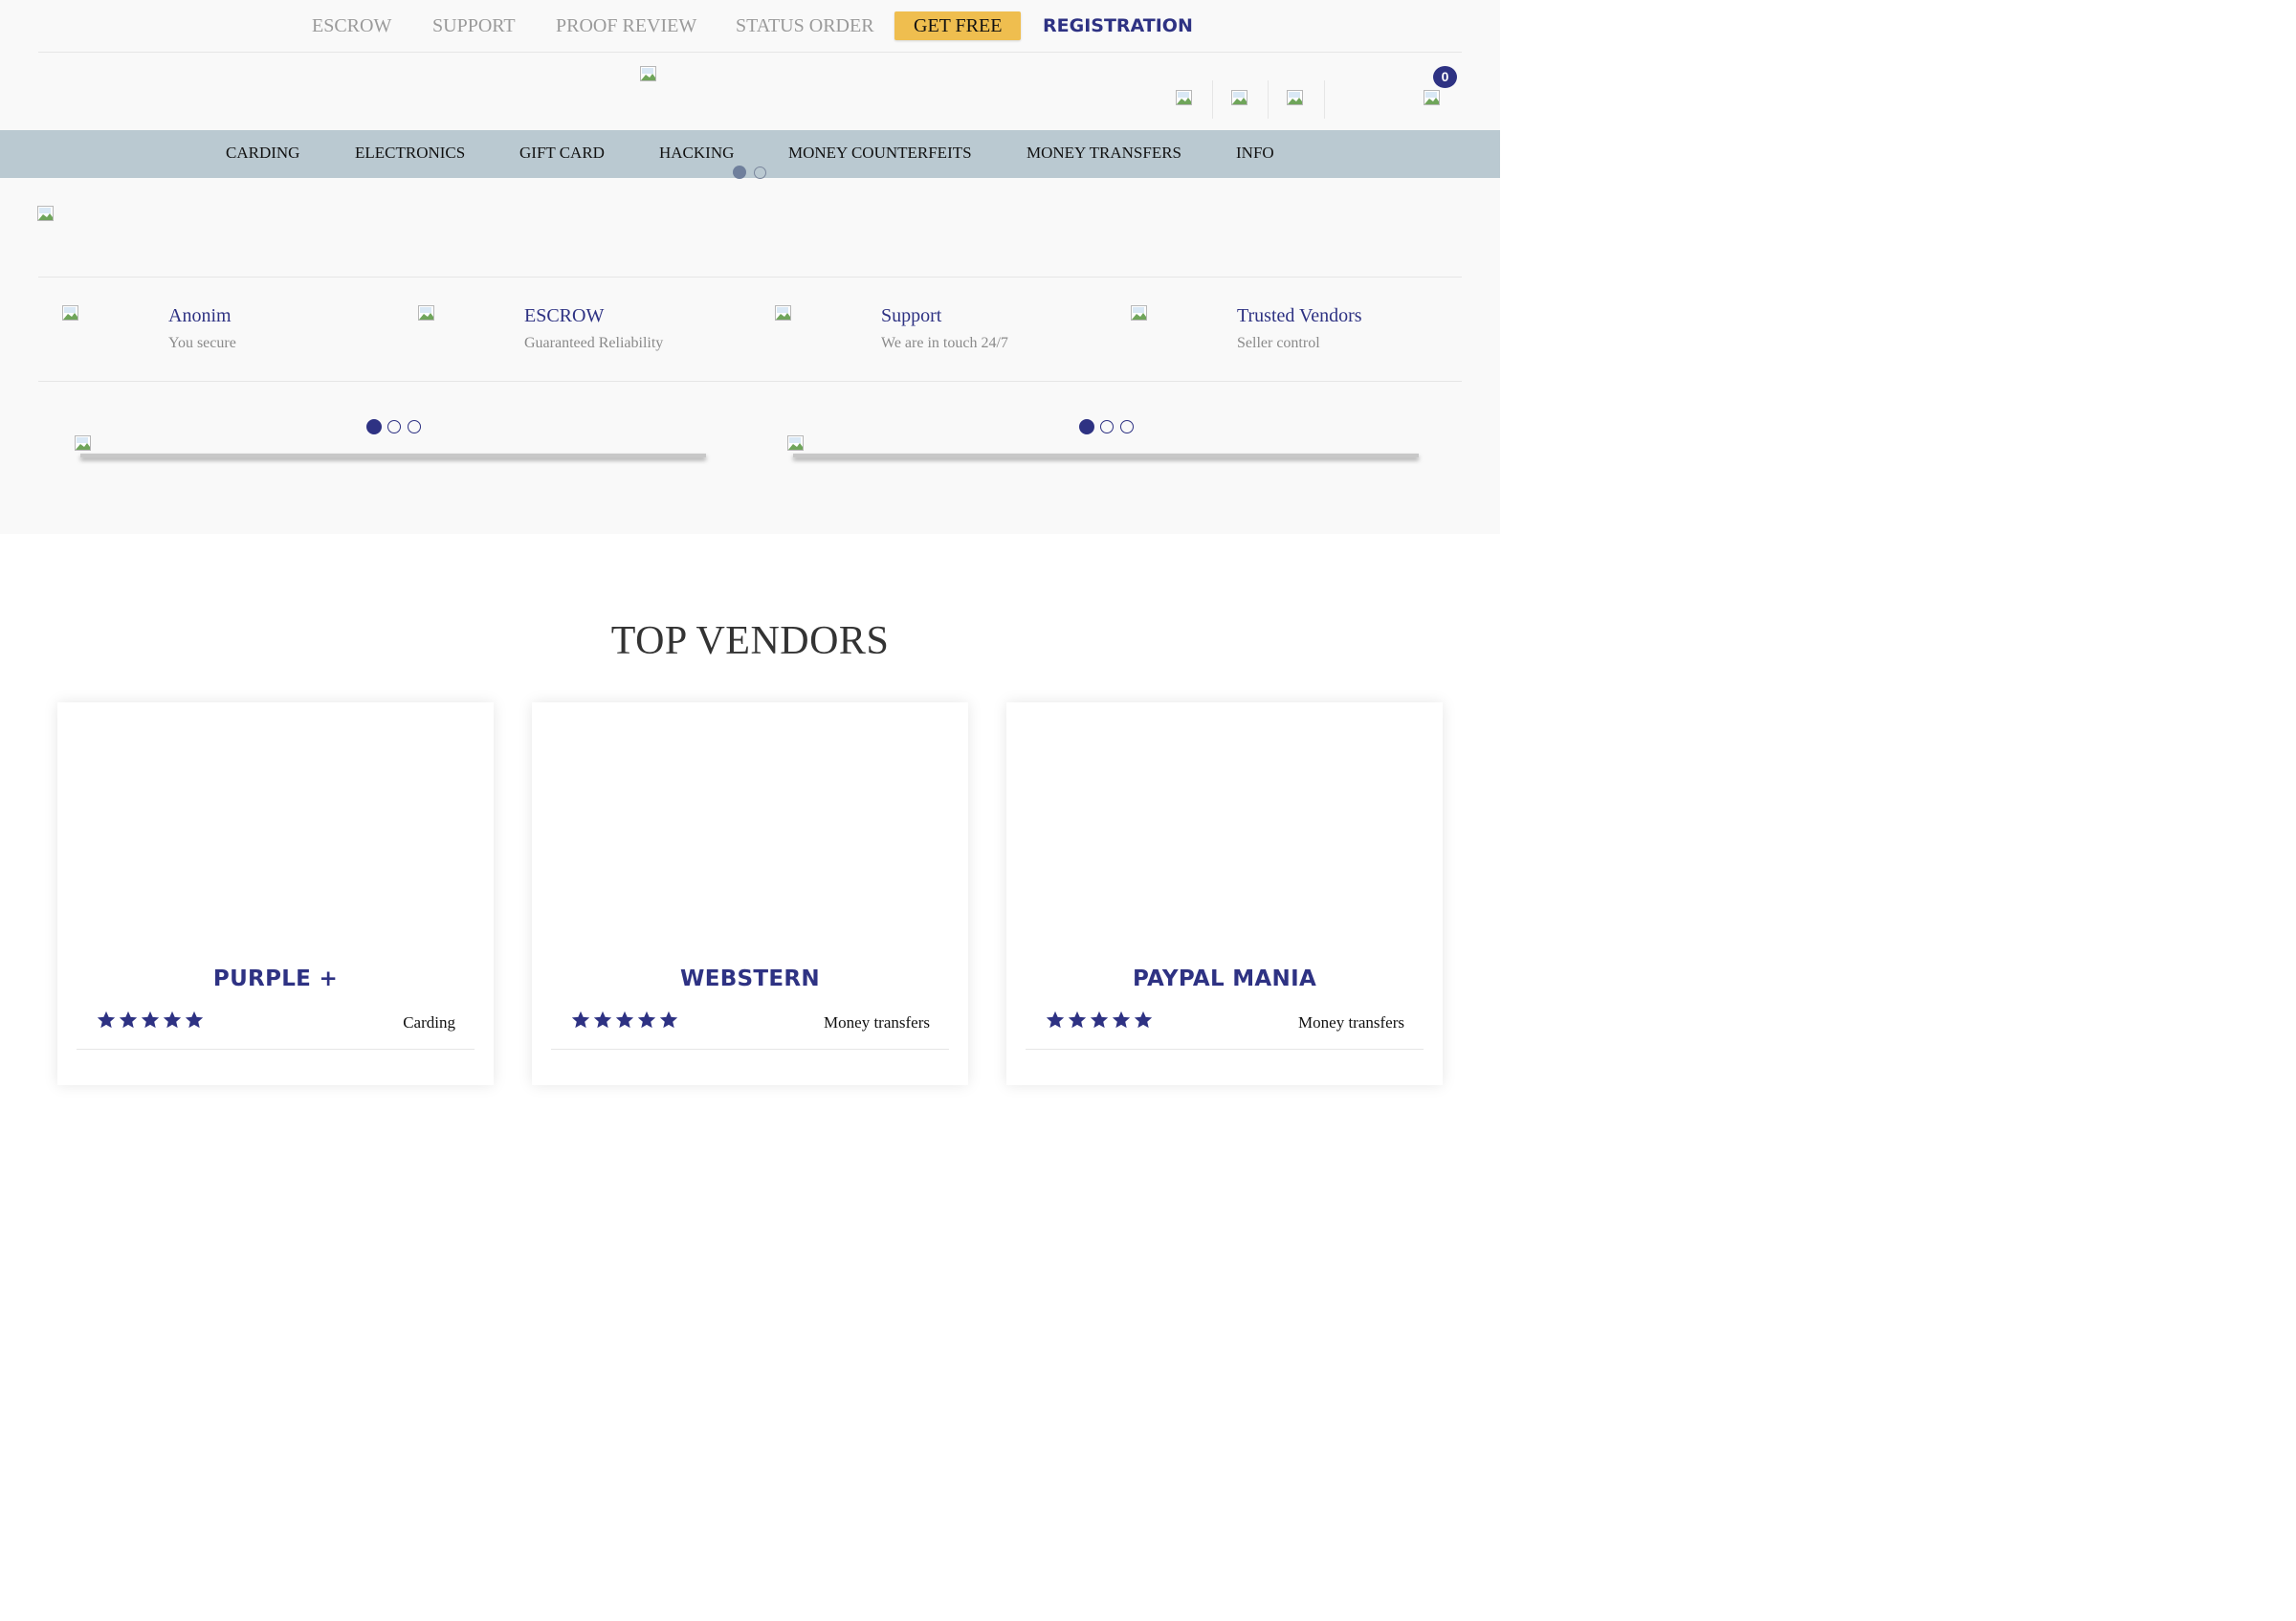  What do you see at coordinates (564, 315) in the screenshot?
I see `feature-title: ESCROW` at bounding box center [564, 315].